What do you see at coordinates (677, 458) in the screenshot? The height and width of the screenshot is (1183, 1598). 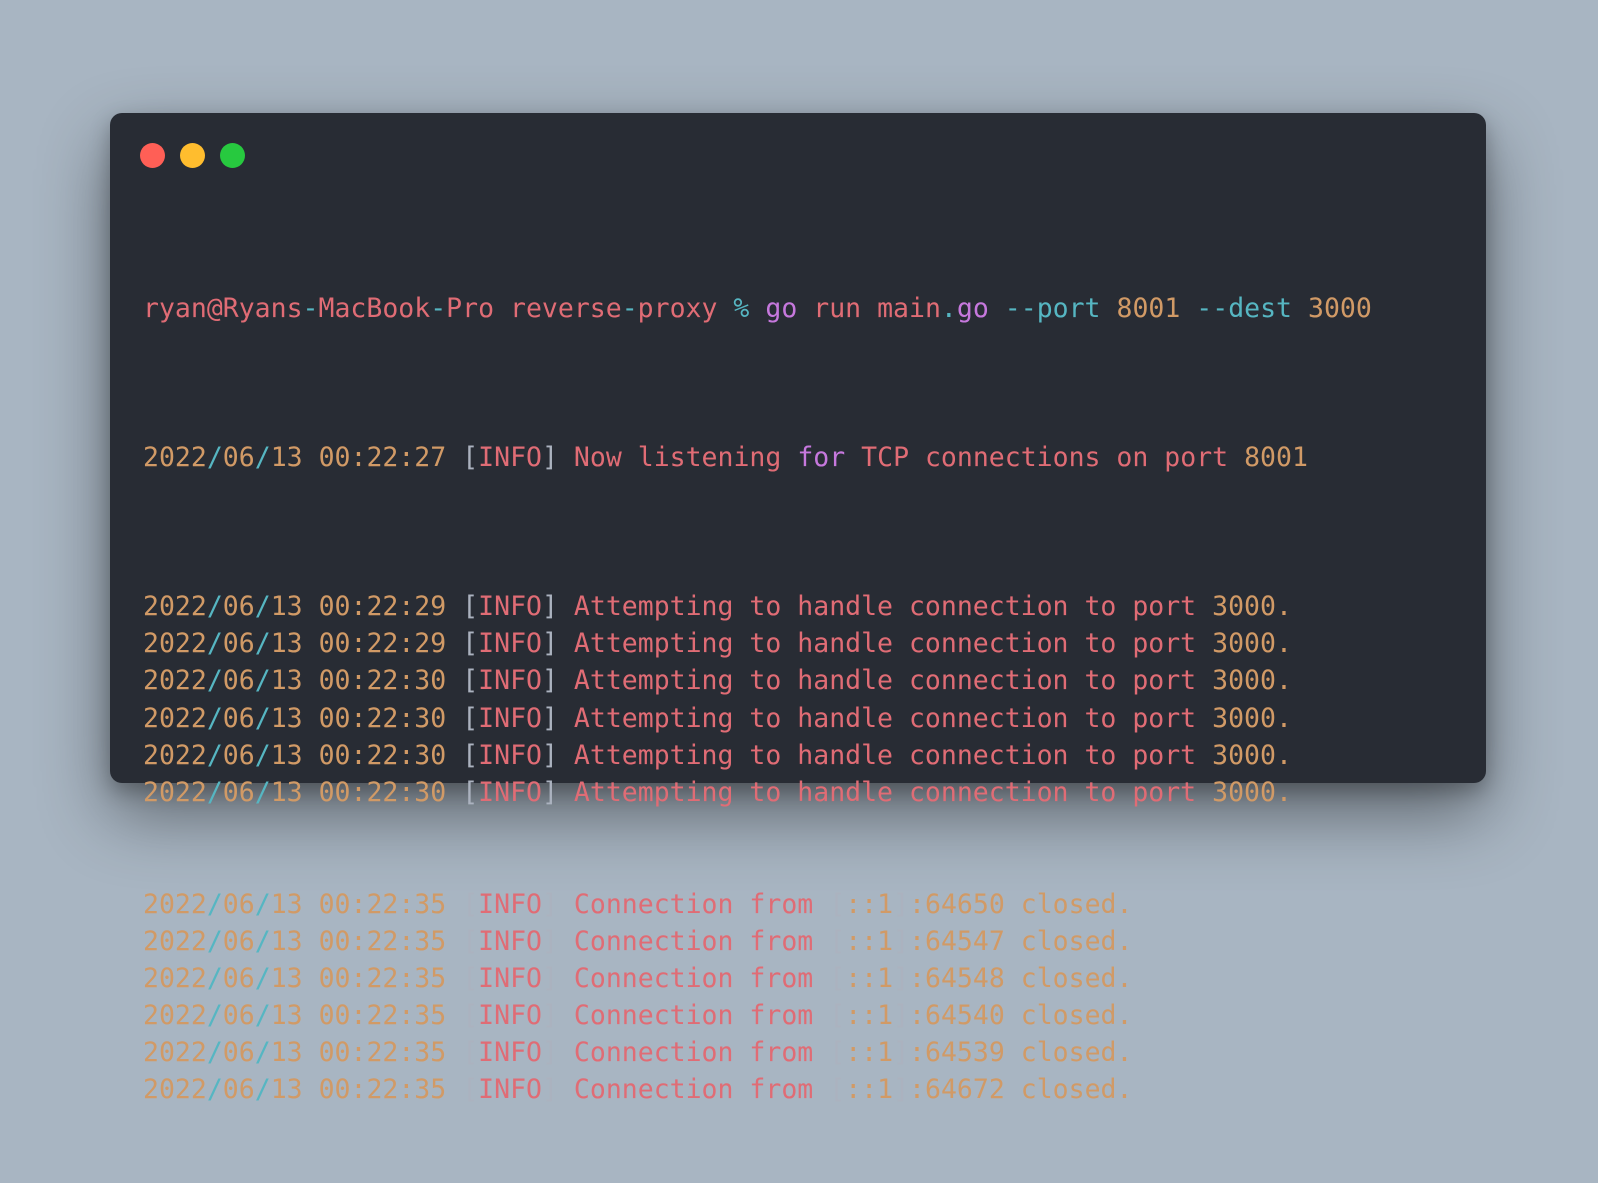 I see `log-text: Now listening` at bounding box center [677, 458].